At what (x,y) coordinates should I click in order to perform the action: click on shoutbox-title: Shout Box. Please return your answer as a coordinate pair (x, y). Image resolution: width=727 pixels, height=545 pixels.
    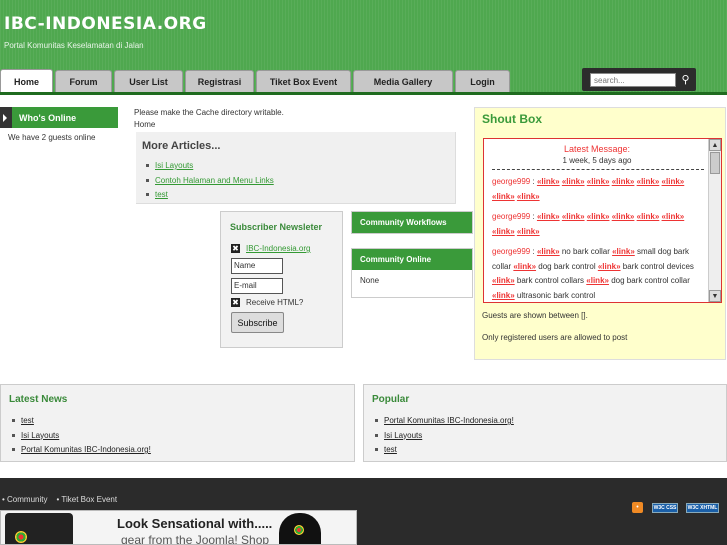
    Looking at the image, I should click on (512, 119).